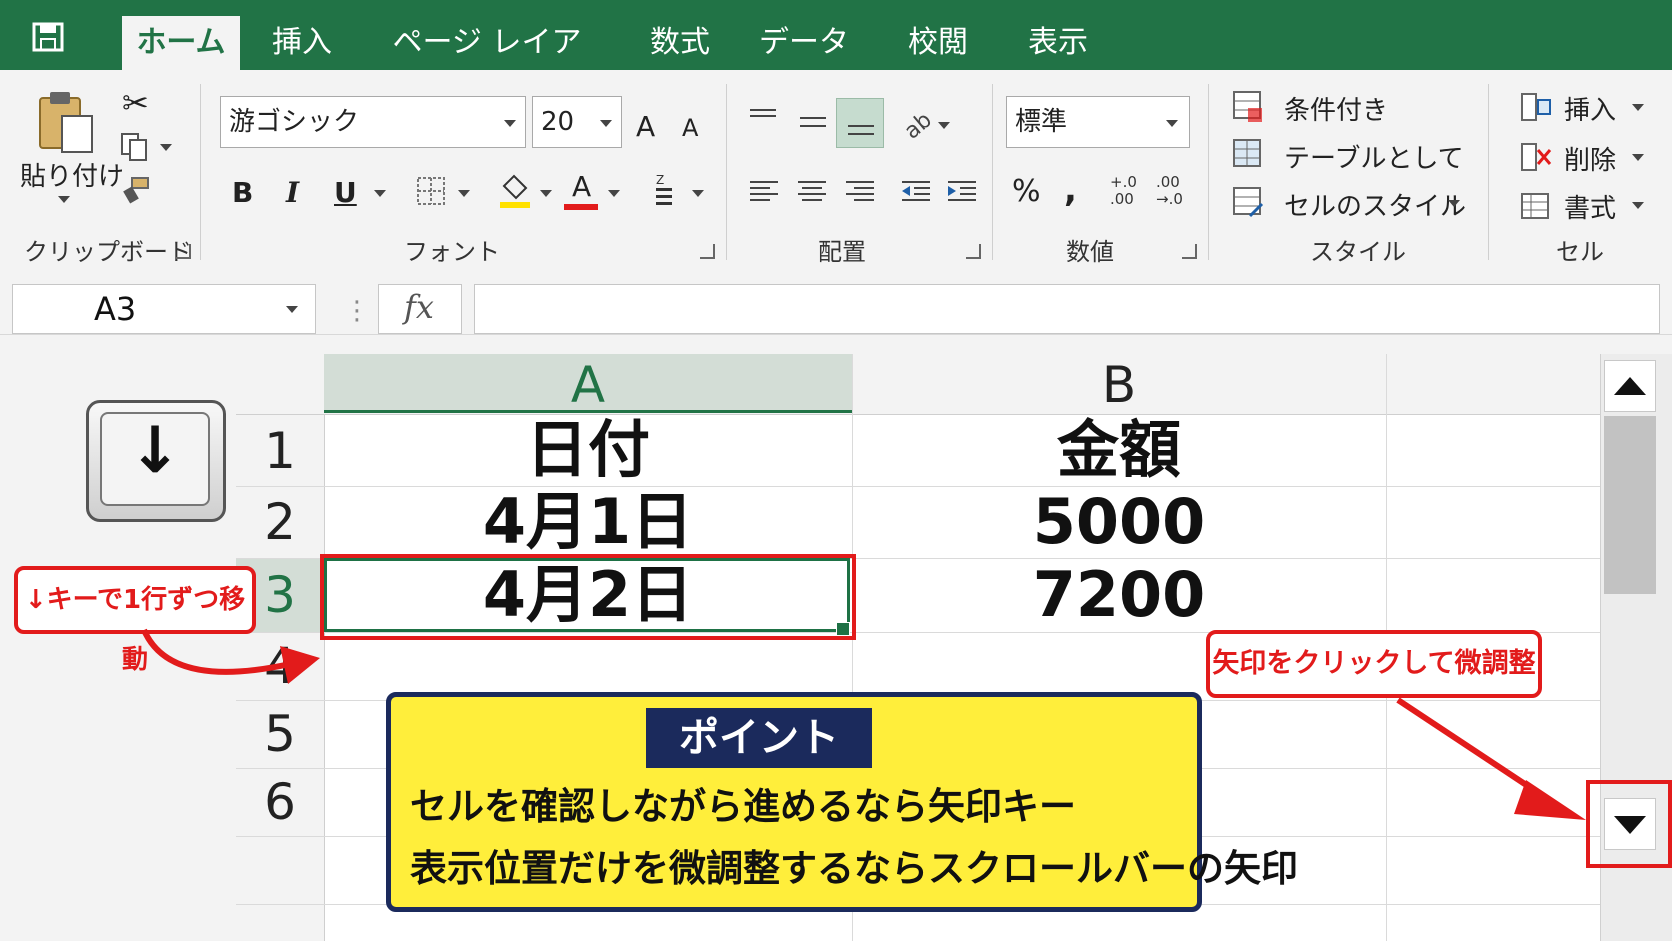  I want to click on cell-b1: 金額, so click(1119, 450).